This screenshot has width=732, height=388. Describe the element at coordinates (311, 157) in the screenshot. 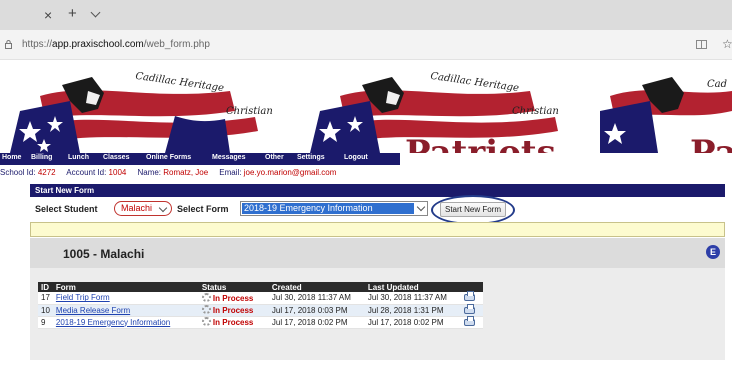

I see `nav-settings: Settings` at that location.